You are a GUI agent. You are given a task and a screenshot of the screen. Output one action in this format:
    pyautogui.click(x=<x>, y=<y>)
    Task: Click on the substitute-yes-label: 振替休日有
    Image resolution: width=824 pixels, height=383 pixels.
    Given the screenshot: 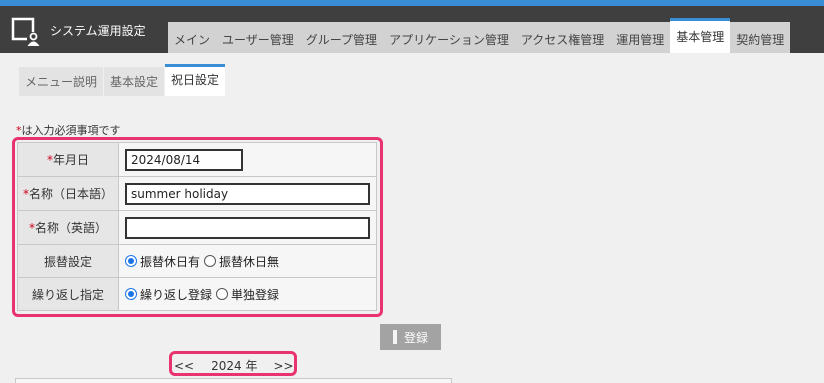 What is the action you would take?
    pyautogui.click(x=170, y=261)
    